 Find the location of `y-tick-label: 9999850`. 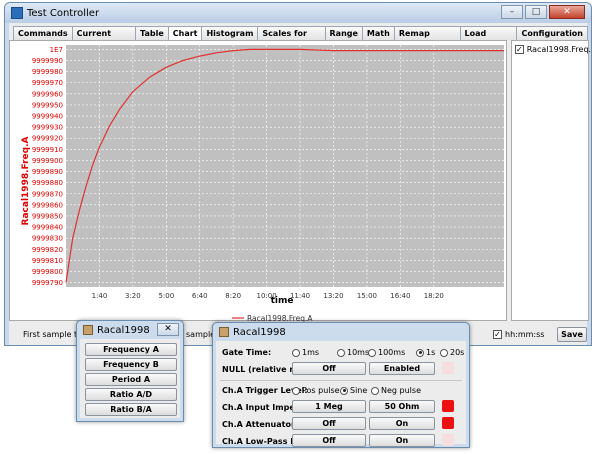

y-tick-label: 9999850 is located at coordinates (47, 216).